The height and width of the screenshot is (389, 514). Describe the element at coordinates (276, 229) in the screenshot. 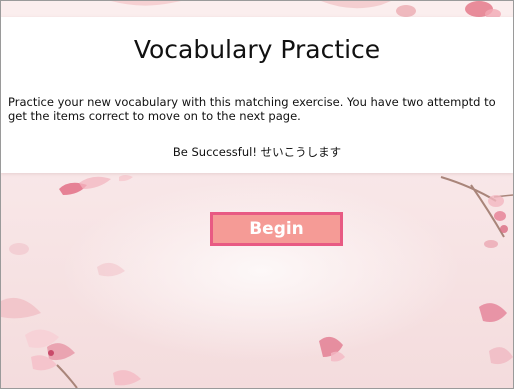

I see `begin-button: Begin` at that location.